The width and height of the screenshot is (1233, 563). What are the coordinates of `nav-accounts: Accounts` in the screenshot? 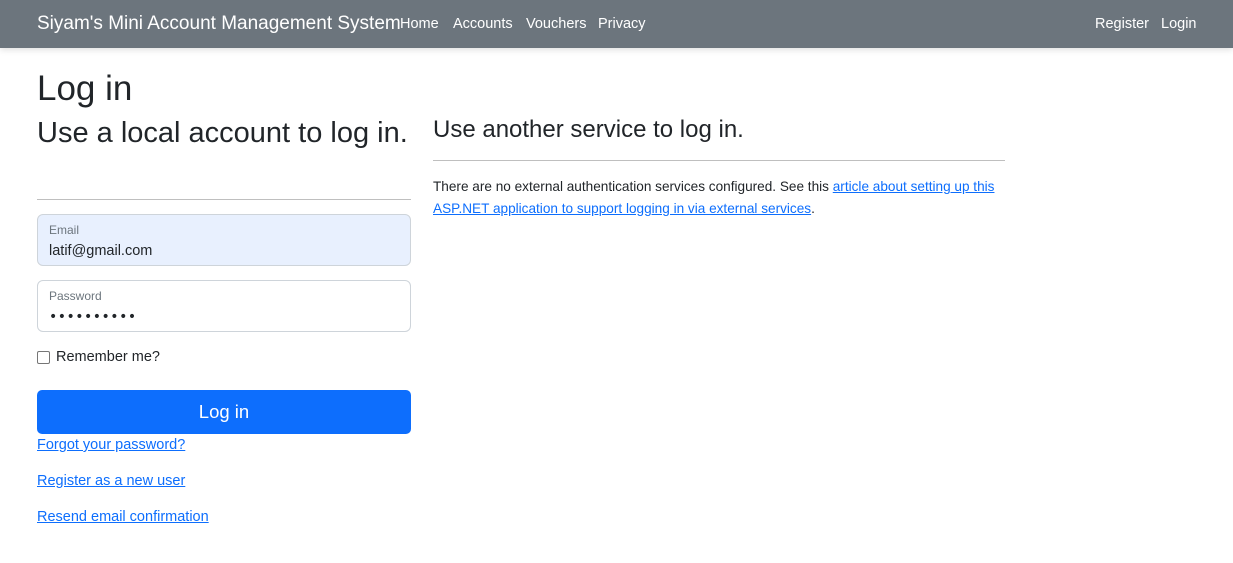 It's located at (483, 24).